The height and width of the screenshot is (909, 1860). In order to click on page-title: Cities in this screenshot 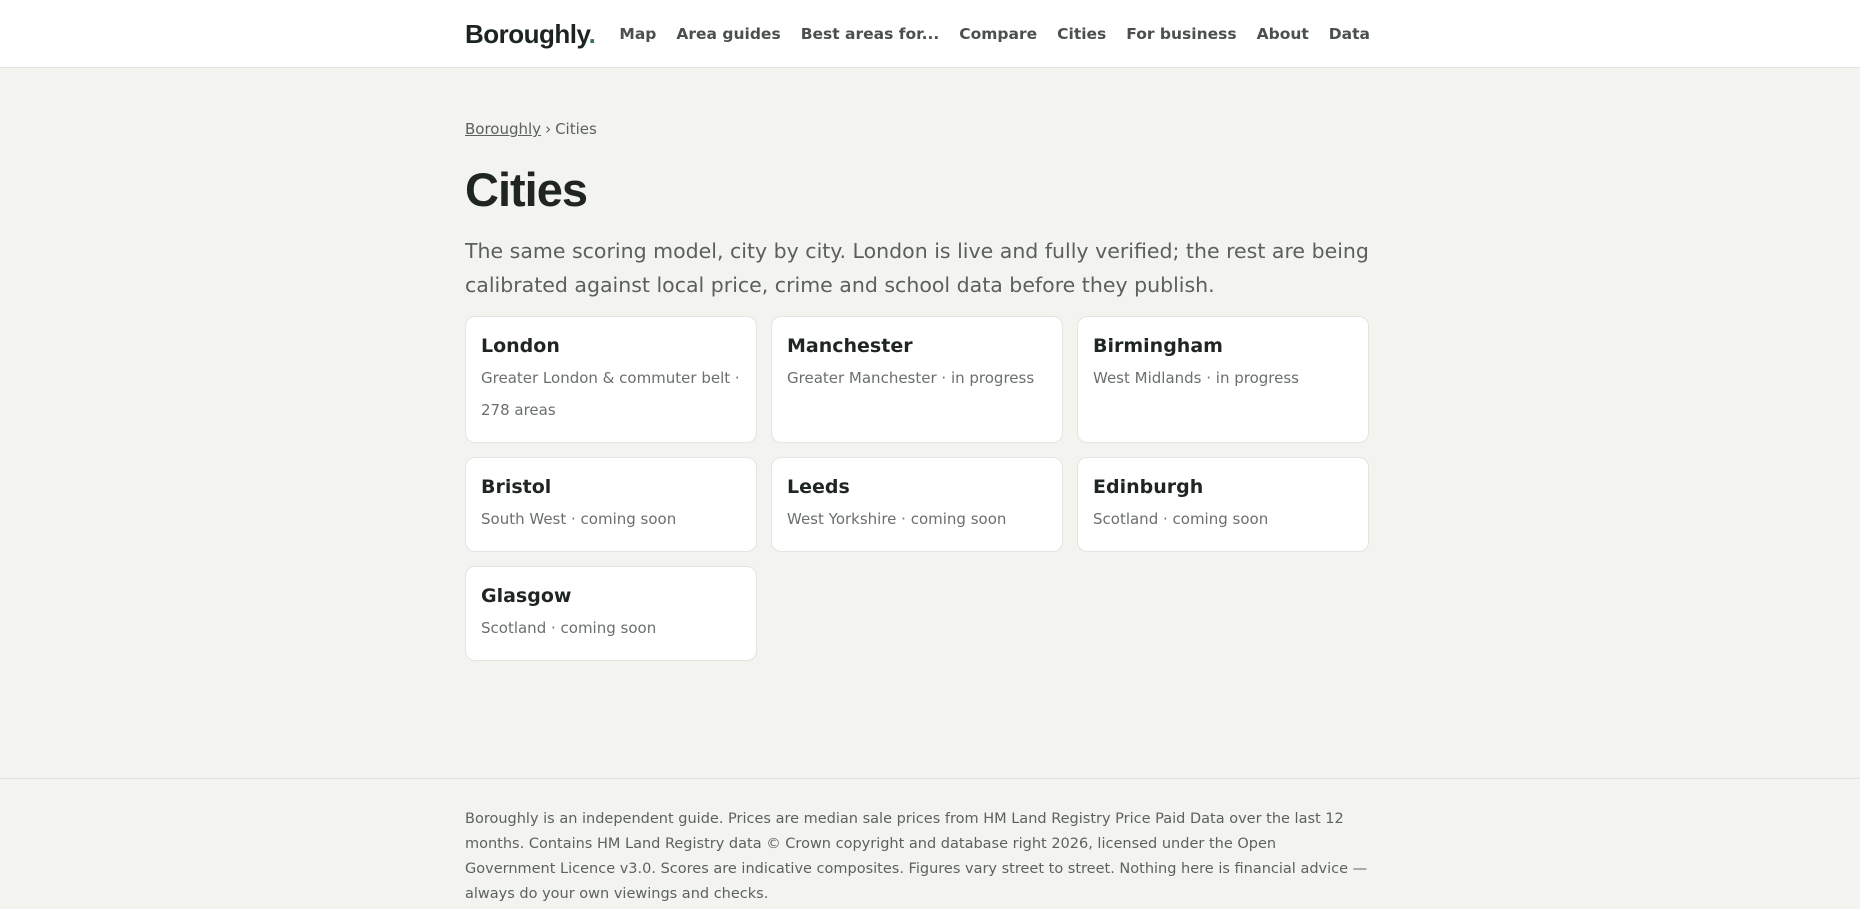, I will do `click(526, 189)`.